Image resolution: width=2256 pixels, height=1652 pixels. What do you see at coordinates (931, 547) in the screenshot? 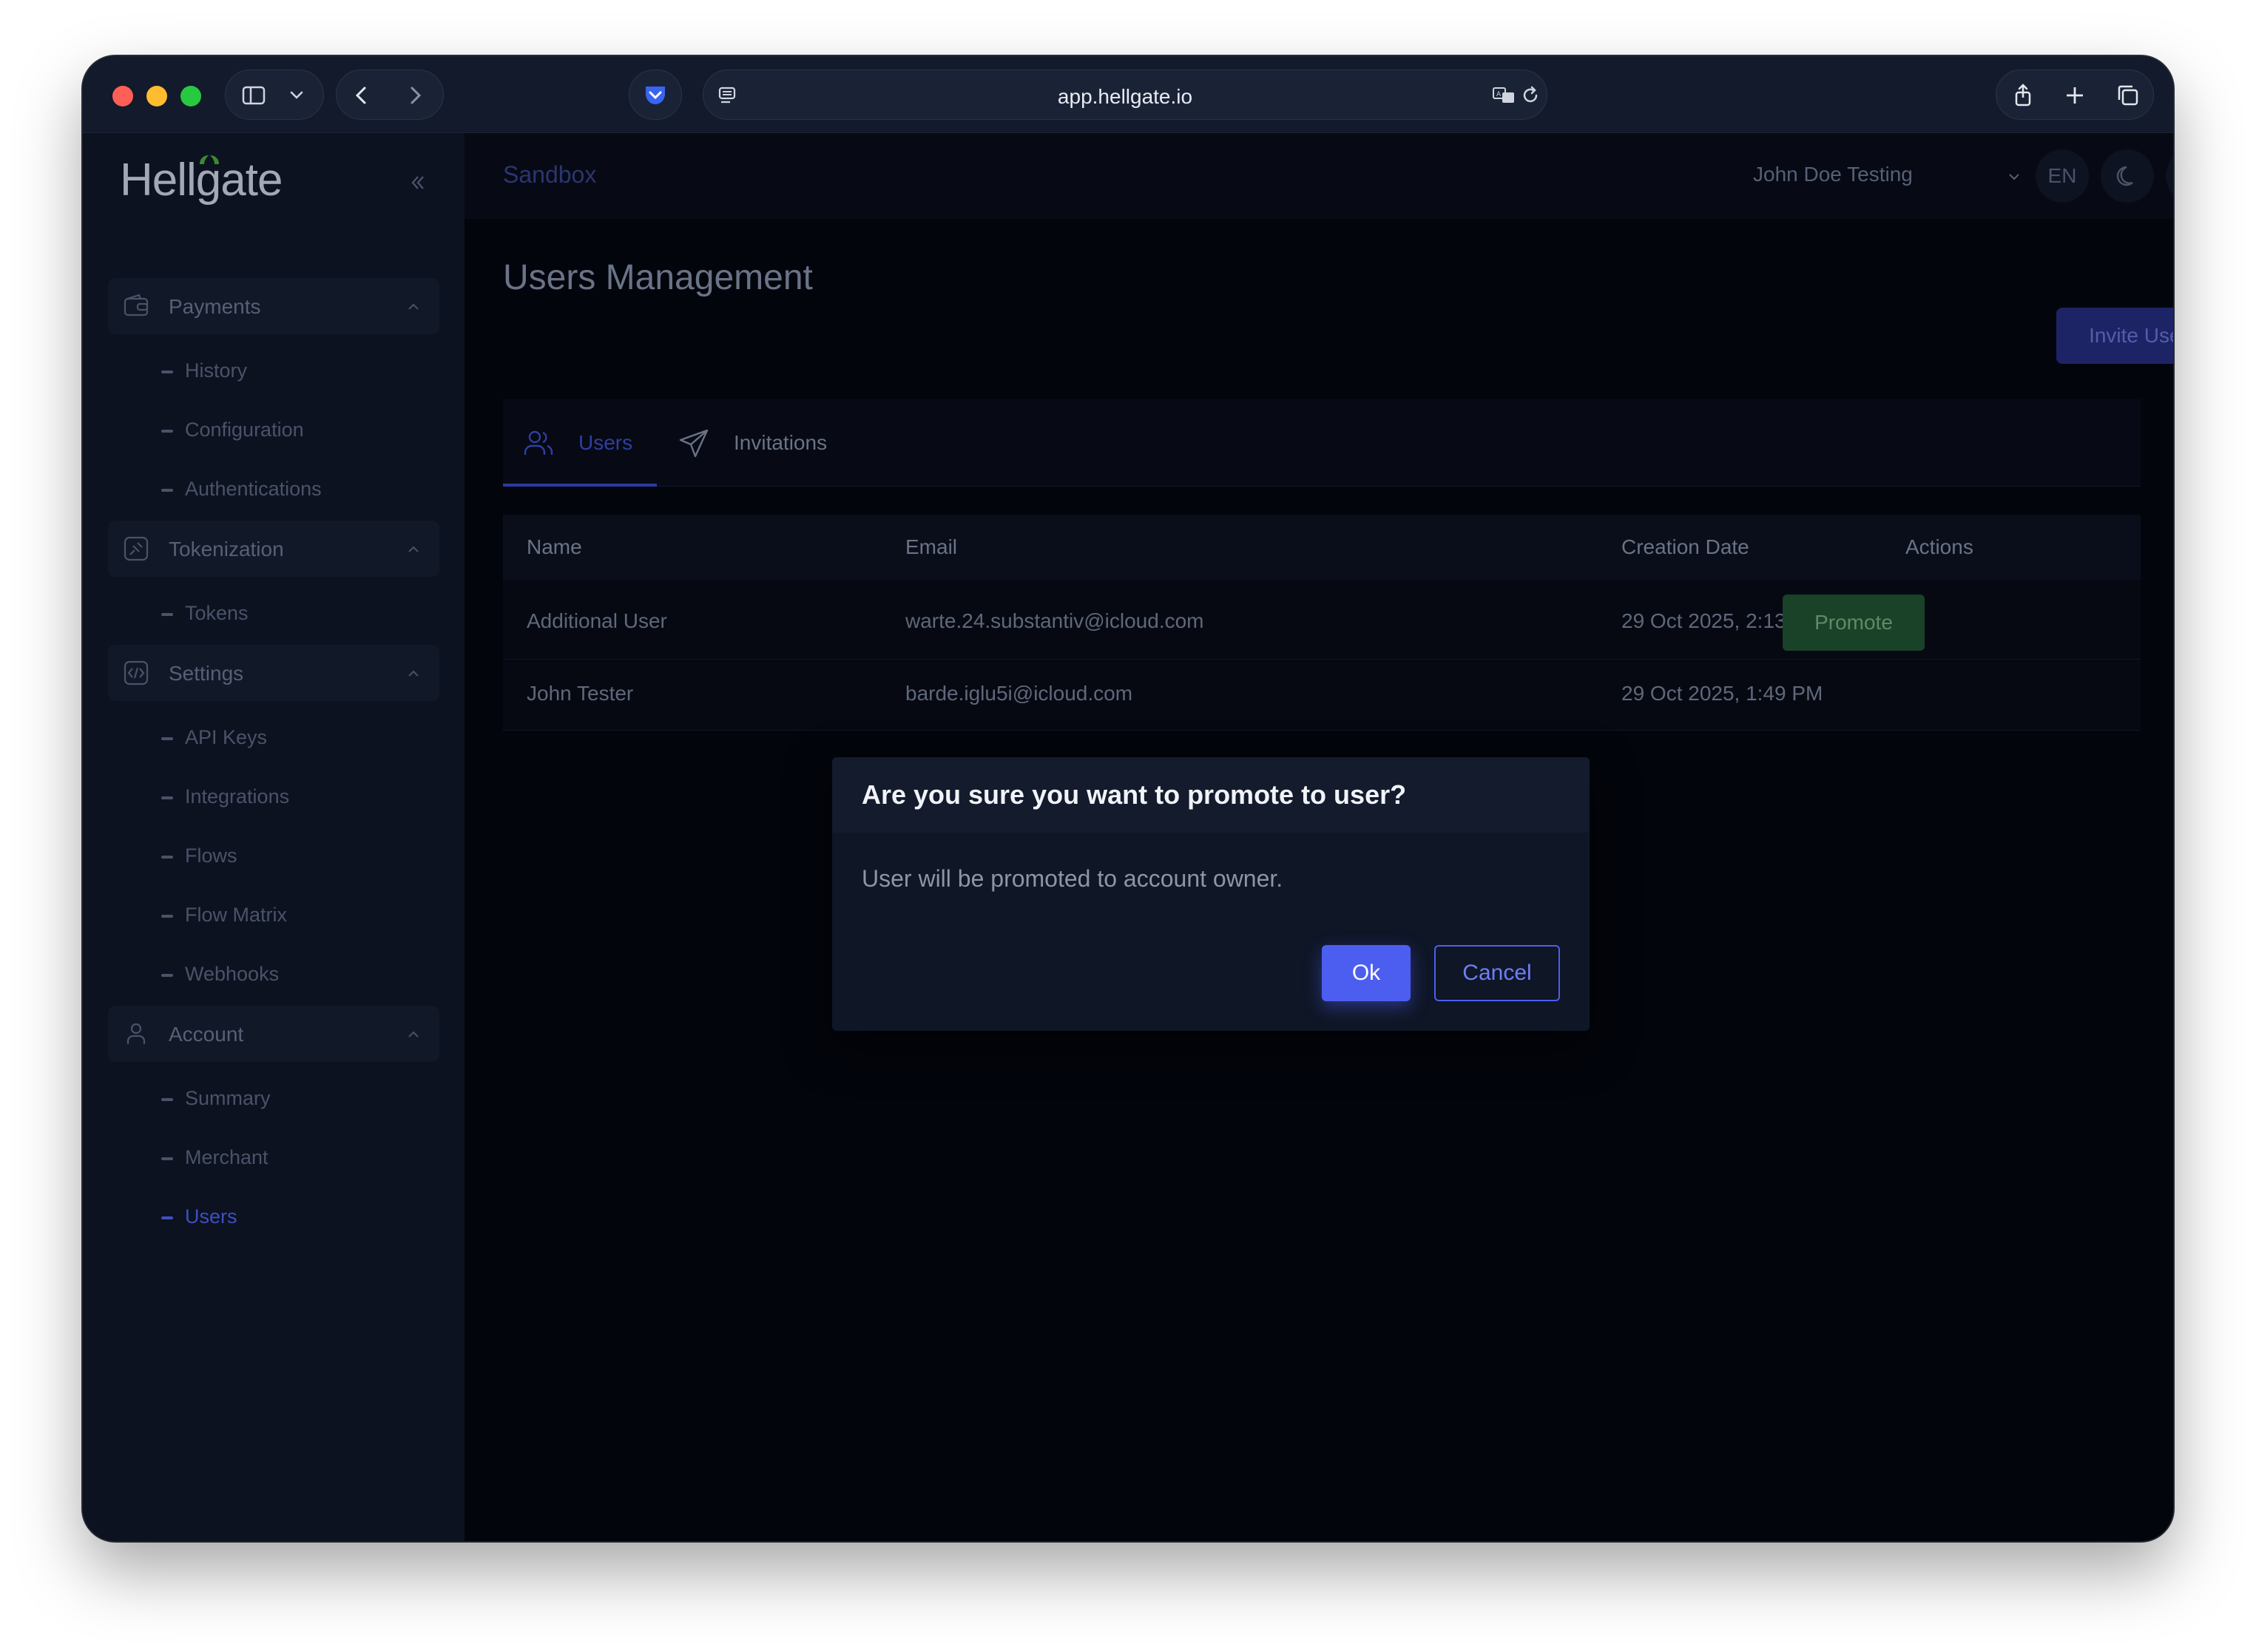
I see `column-header-email: Email` at bounding box center [931, 547].